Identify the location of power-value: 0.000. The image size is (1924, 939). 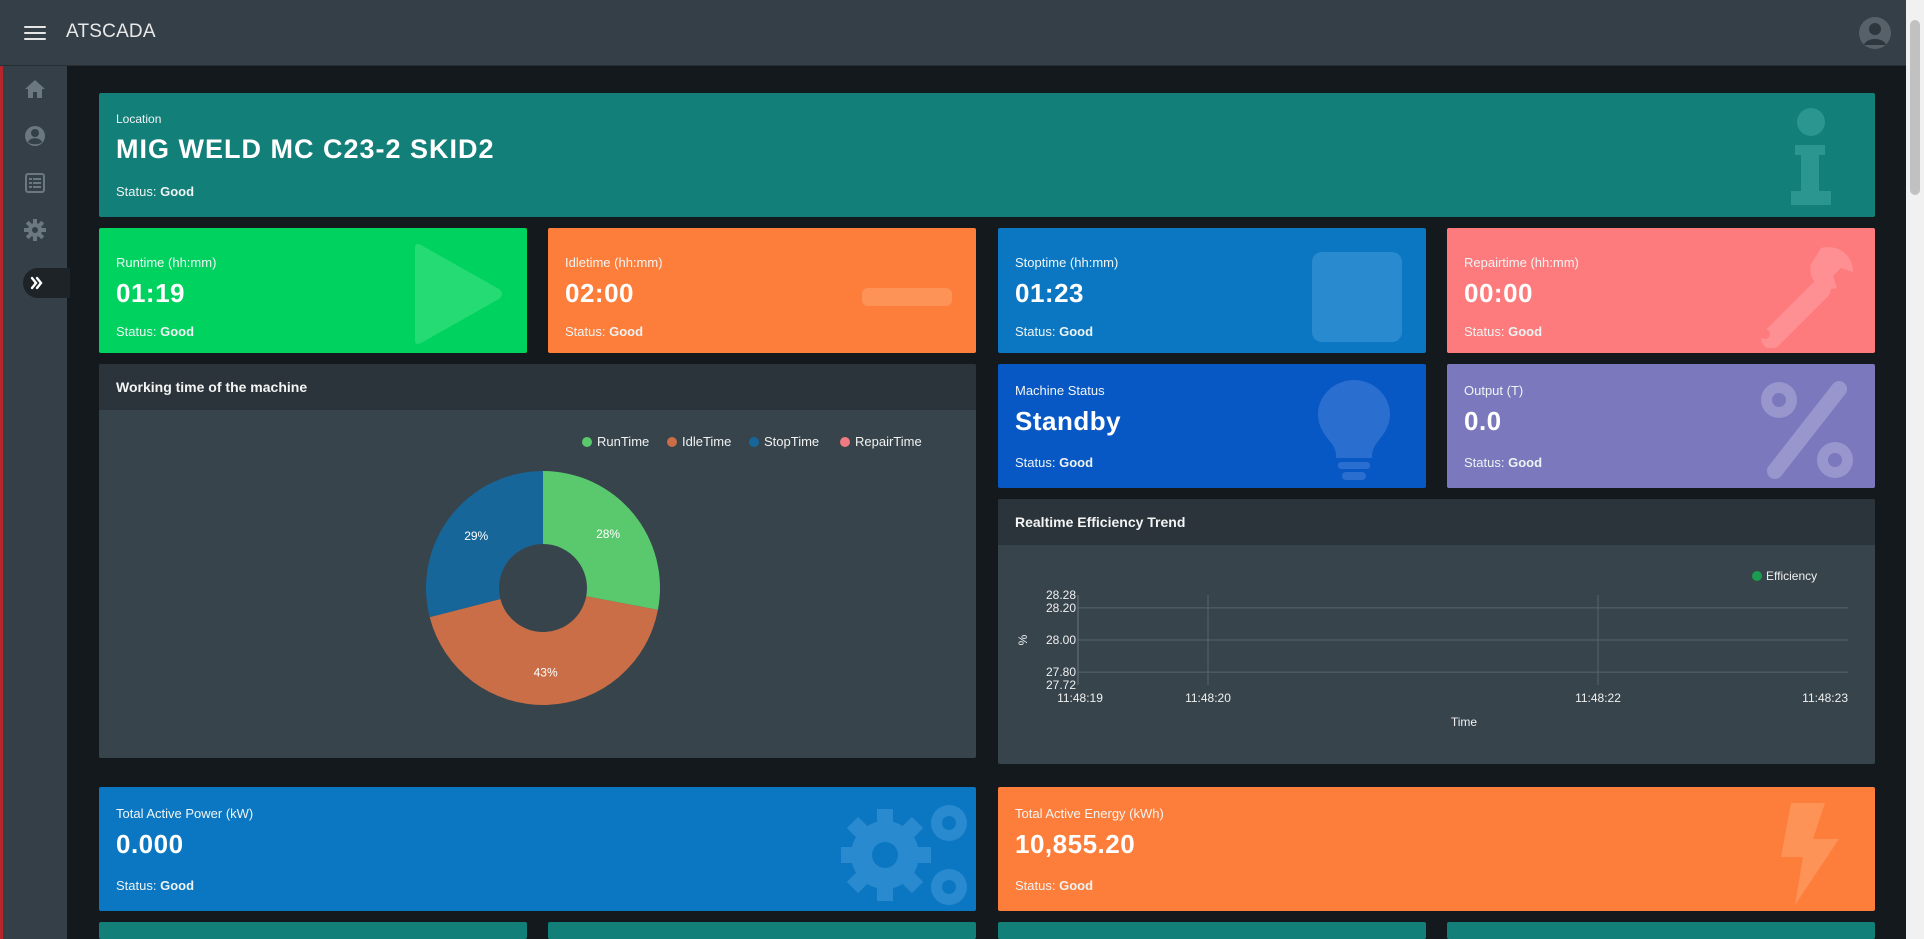
(150, 844).